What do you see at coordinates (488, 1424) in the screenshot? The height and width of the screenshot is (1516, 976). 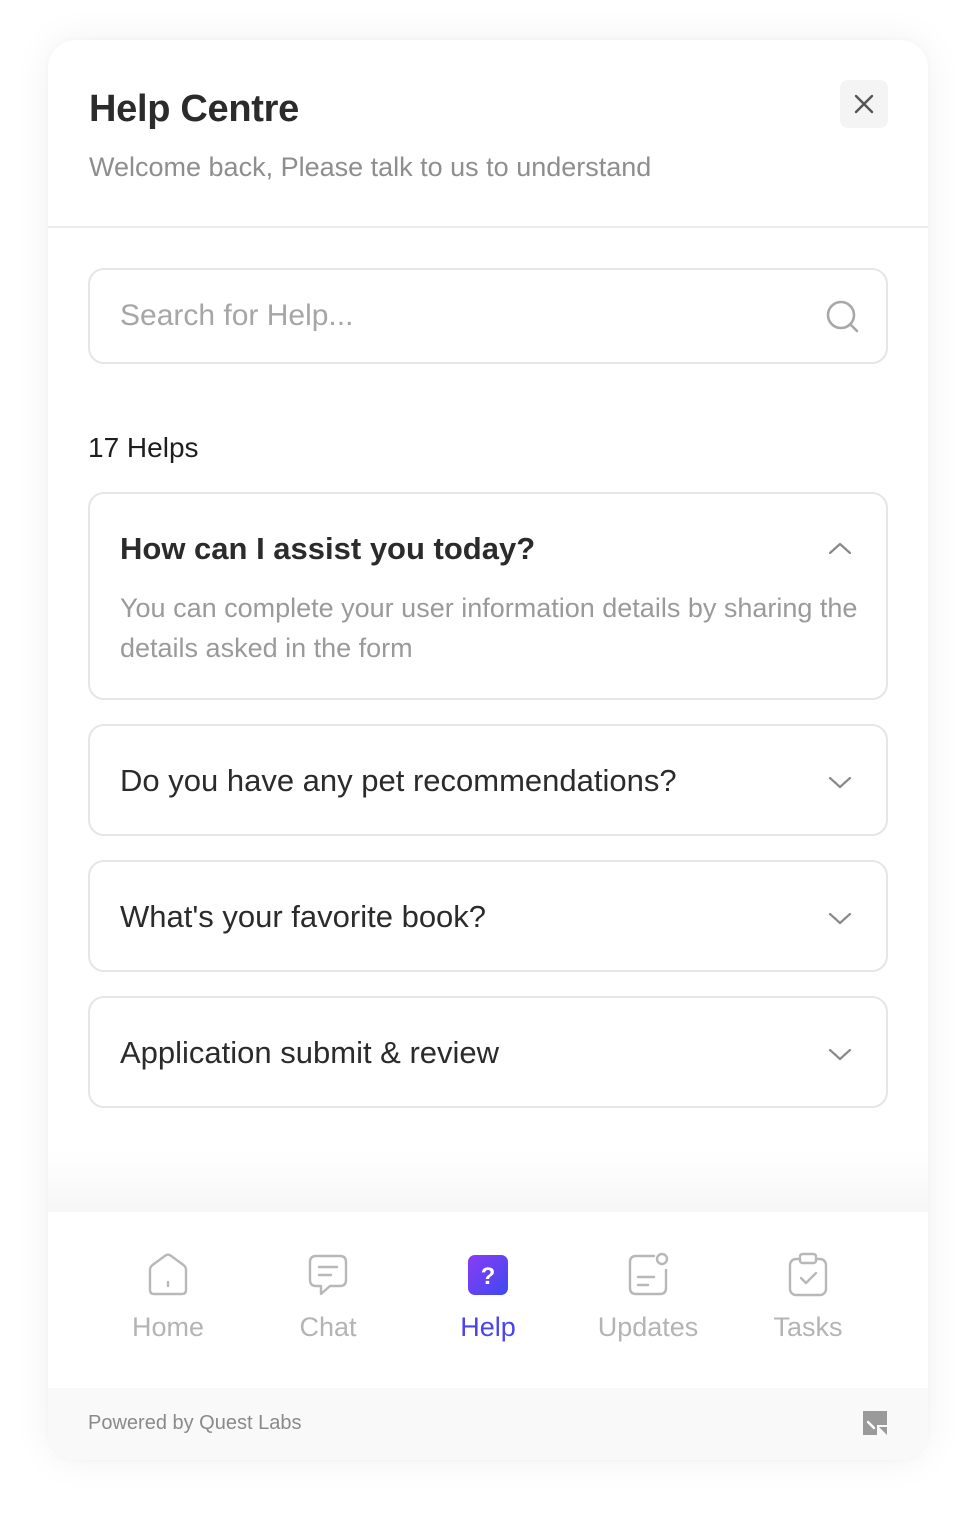 I see `footer: Powered by Quest Labs` at bounding box center [488, 1424].